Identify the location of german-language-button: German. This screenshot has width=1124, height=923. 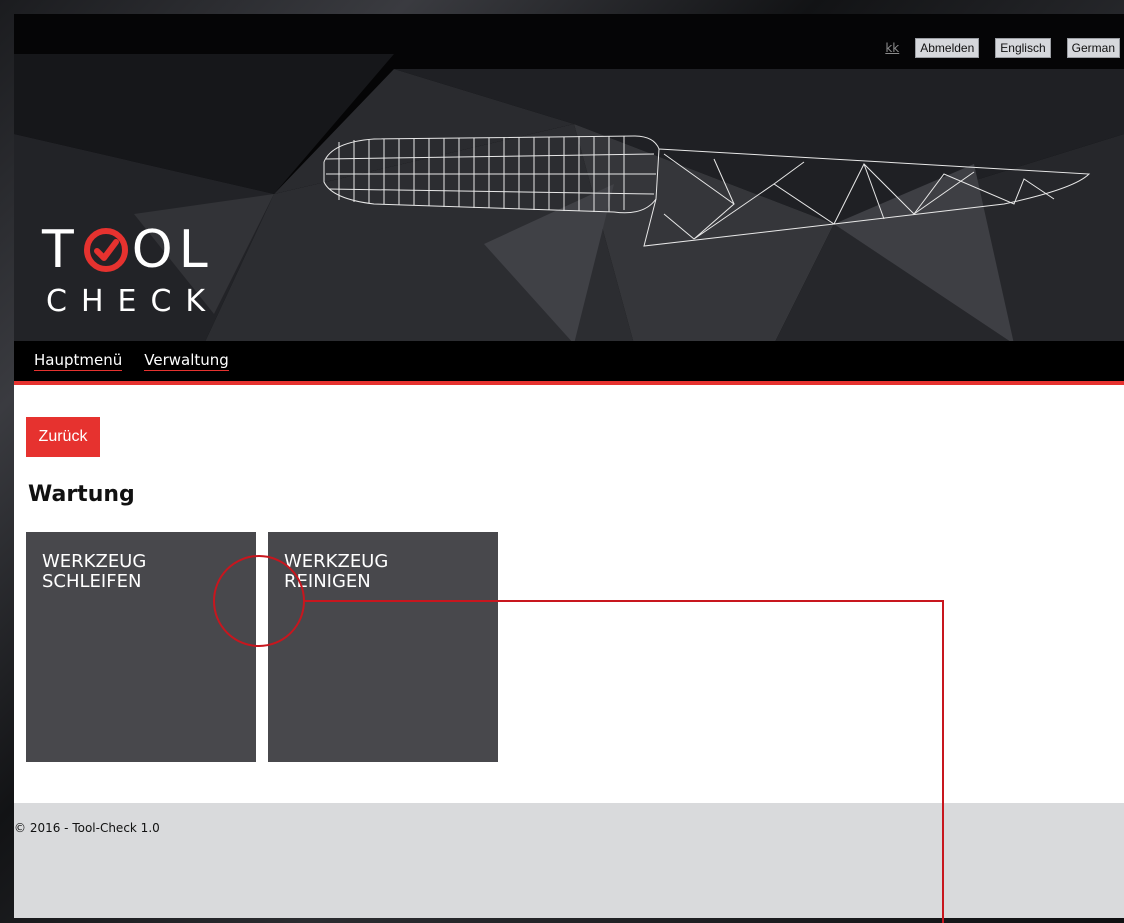
(1093, 48).